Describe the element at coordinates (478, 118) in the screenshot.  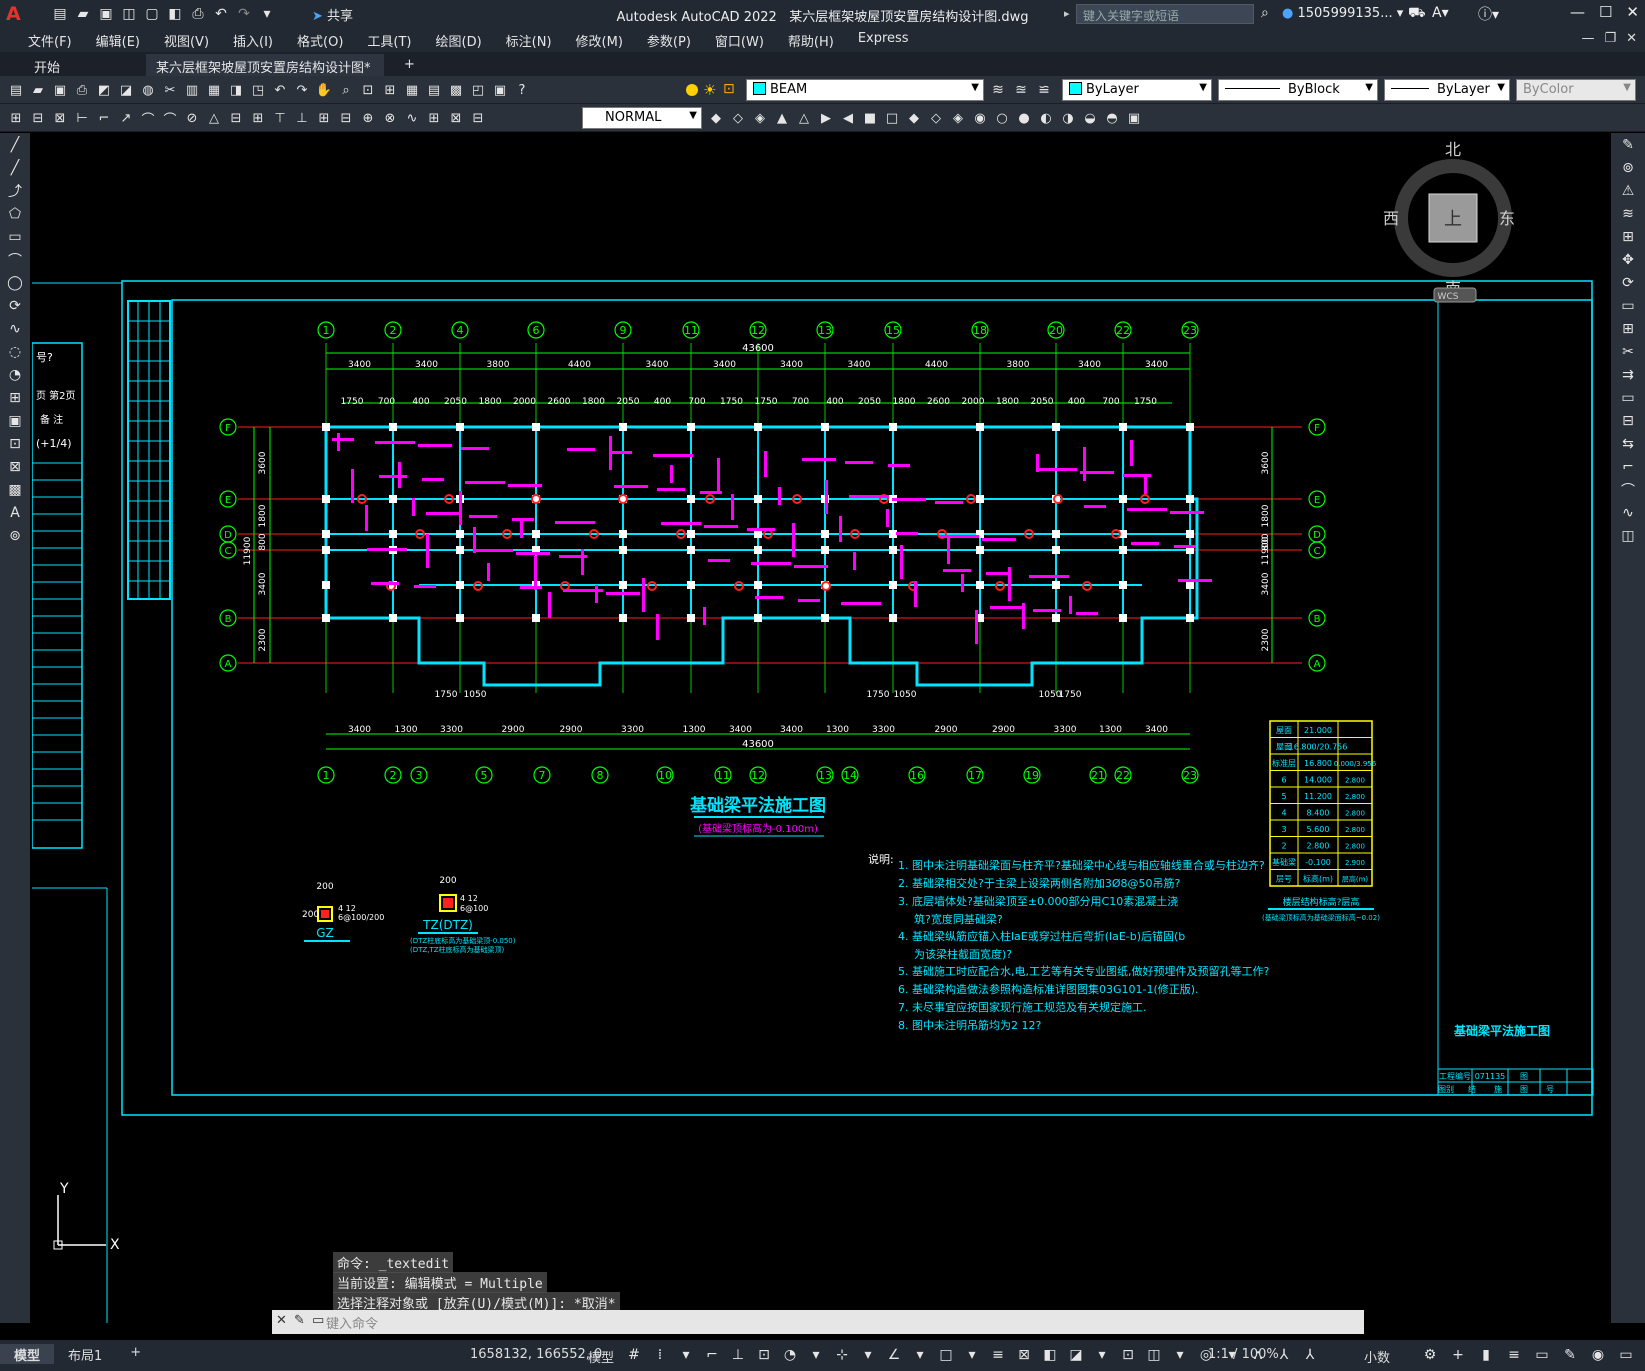
I see `dim-21-icon: ⊟` at that location.